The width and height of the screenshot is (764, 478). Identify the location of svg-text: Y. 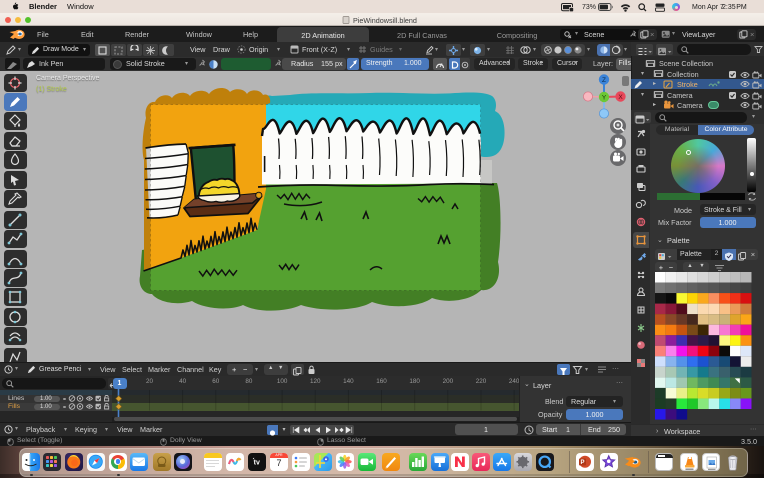
(604, 98).